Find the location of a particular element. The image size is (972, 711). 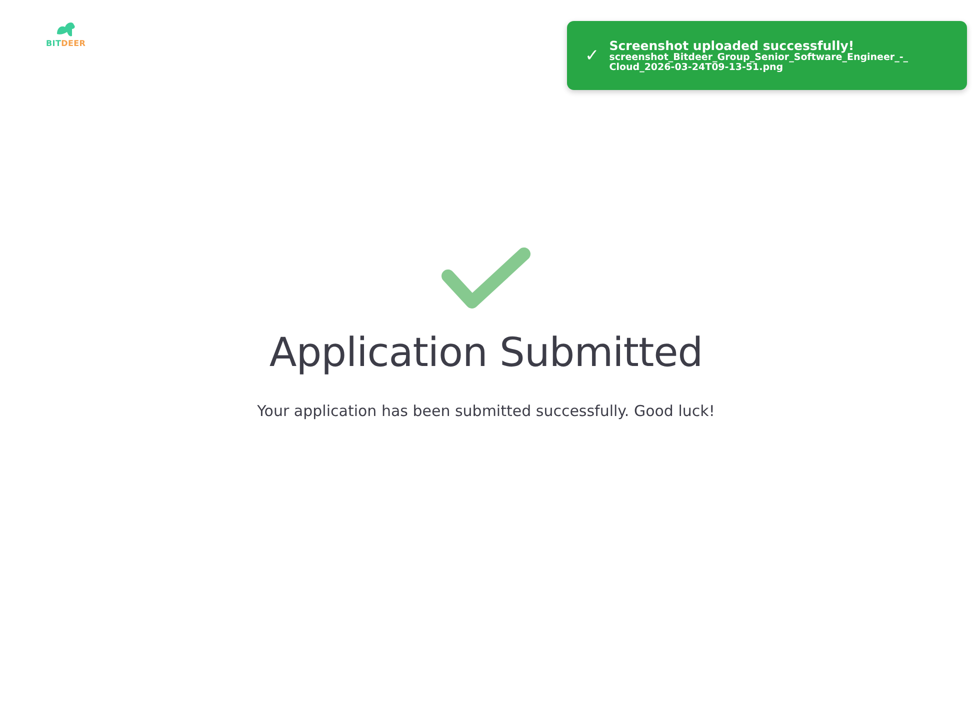

page-heading: Application Submitted is located at coordinates (486, 353).